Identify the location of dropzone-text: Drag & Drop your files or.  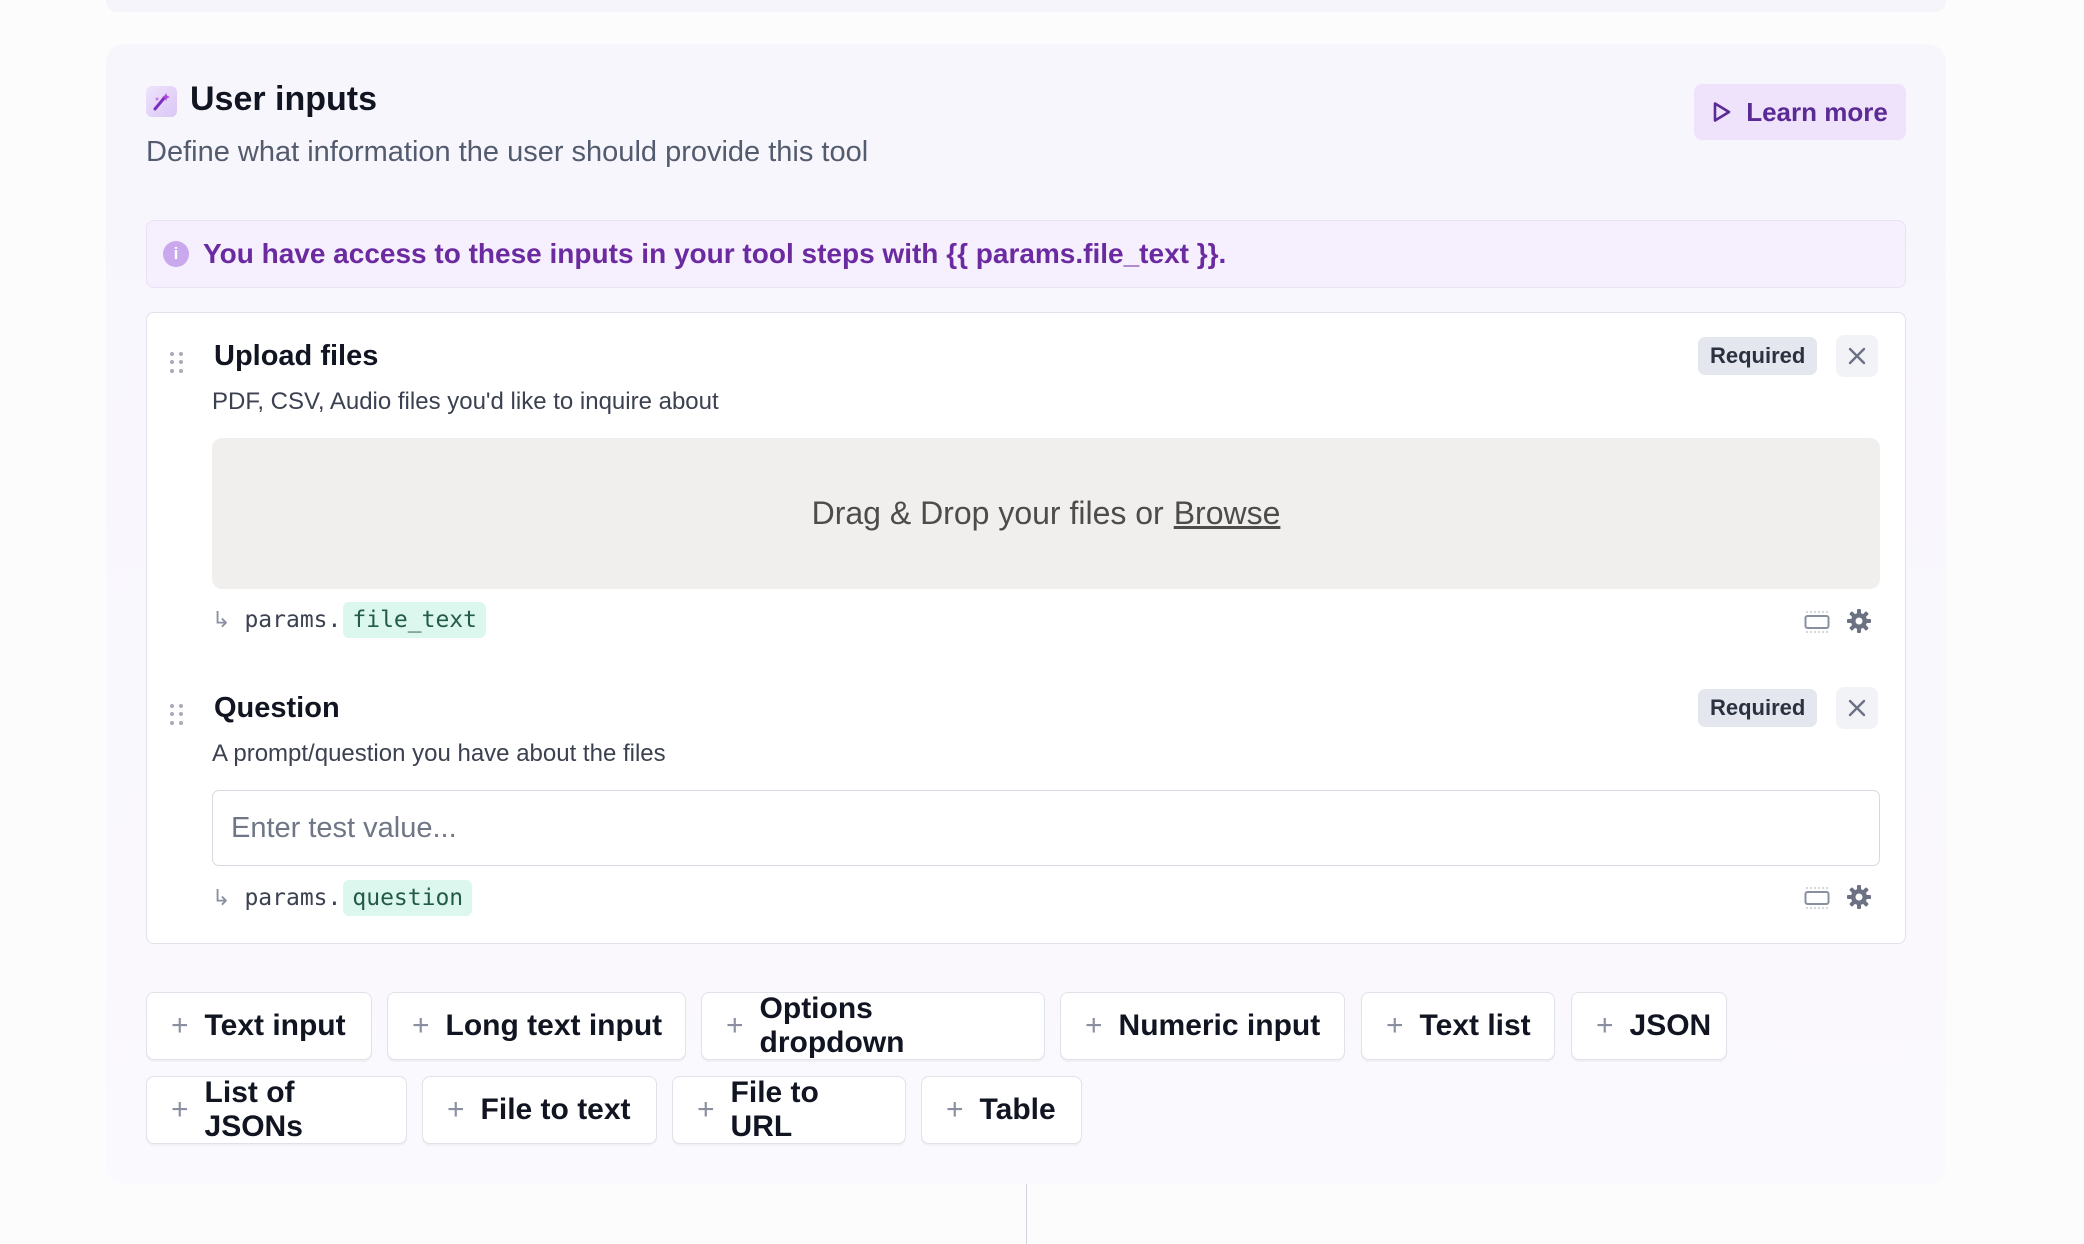
(987, 513).